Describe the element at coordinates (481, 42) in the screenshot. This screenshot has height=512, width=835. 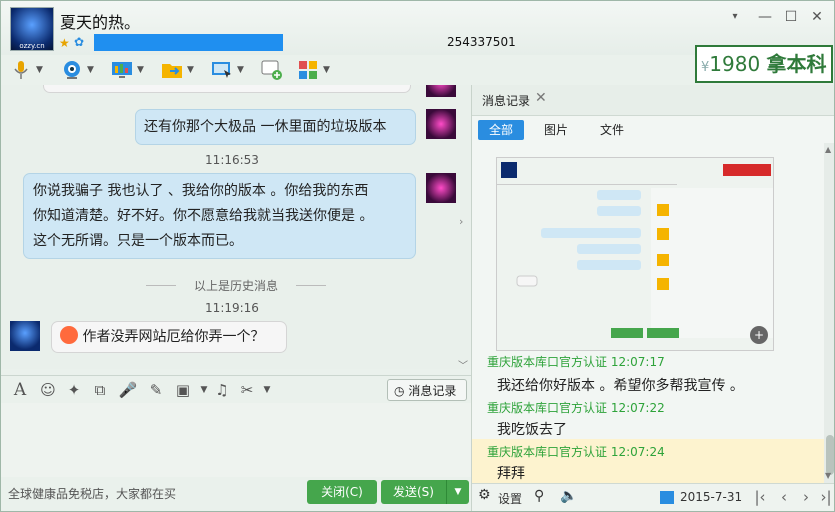
I see `qq-number: 254337501` at that location.